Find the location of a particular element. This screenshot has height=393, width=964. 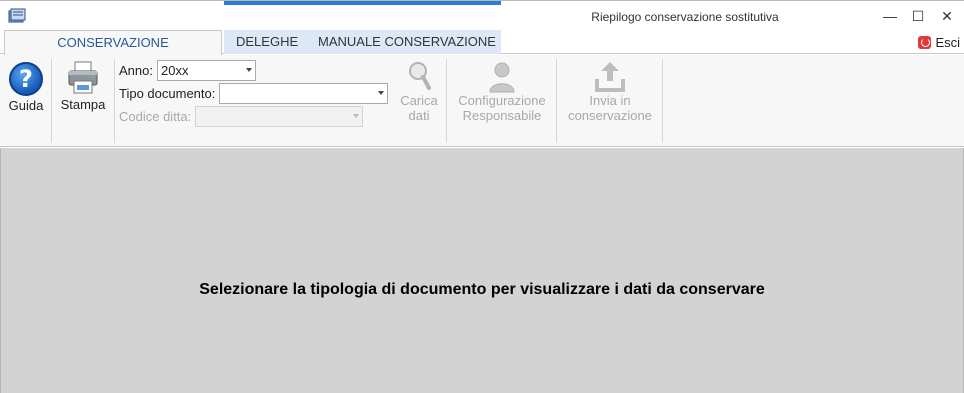

magnifier-icon is located at coordinates (420, 76).